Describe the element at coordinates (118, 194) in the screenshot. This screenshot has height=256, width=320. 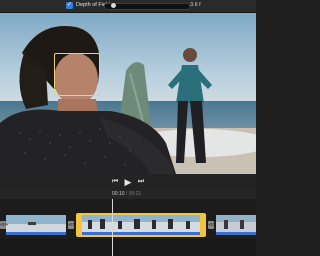
I see `current-time: 00:10` at that location.